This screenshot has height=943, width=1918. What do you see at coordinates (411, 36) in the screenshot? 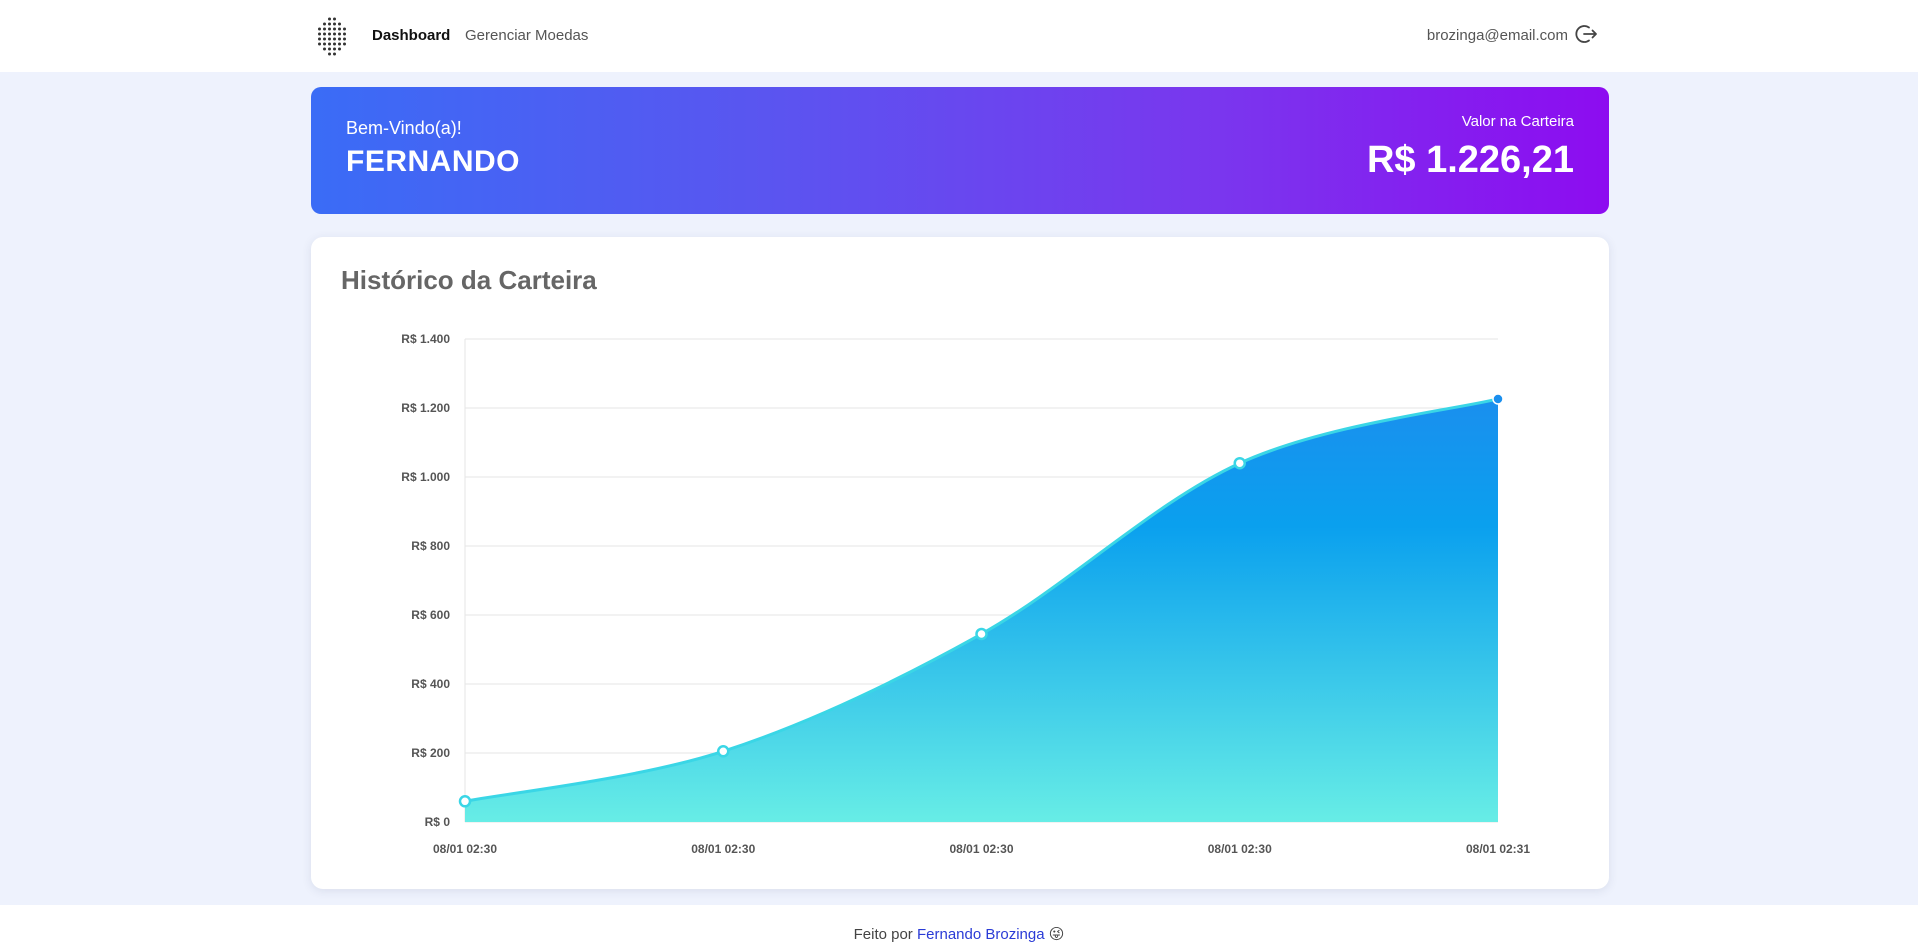
I see `nav-dashboard-link: Dashboard` at bounding box center [411, 36].